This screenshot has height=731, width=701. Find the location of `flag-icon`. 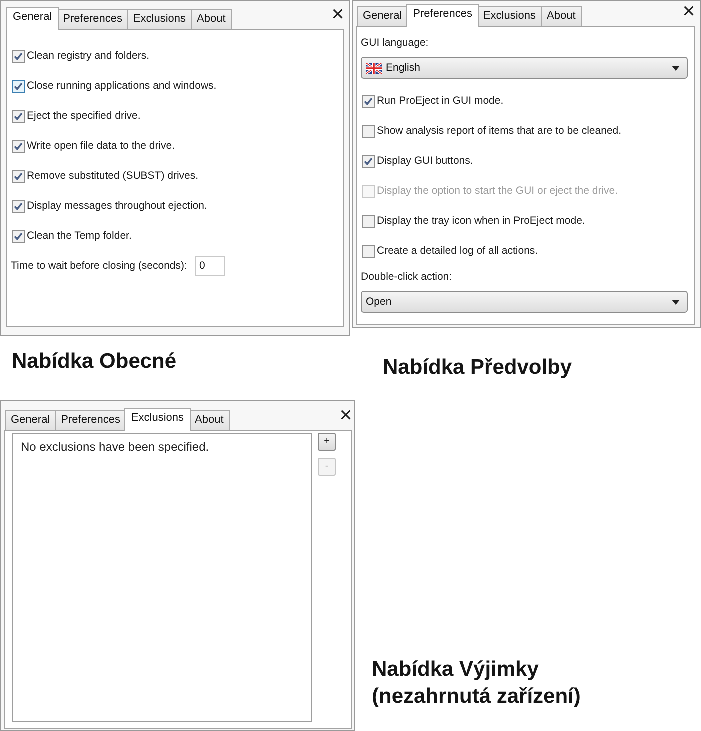

flag-icon is located at coordinates (374, 68).